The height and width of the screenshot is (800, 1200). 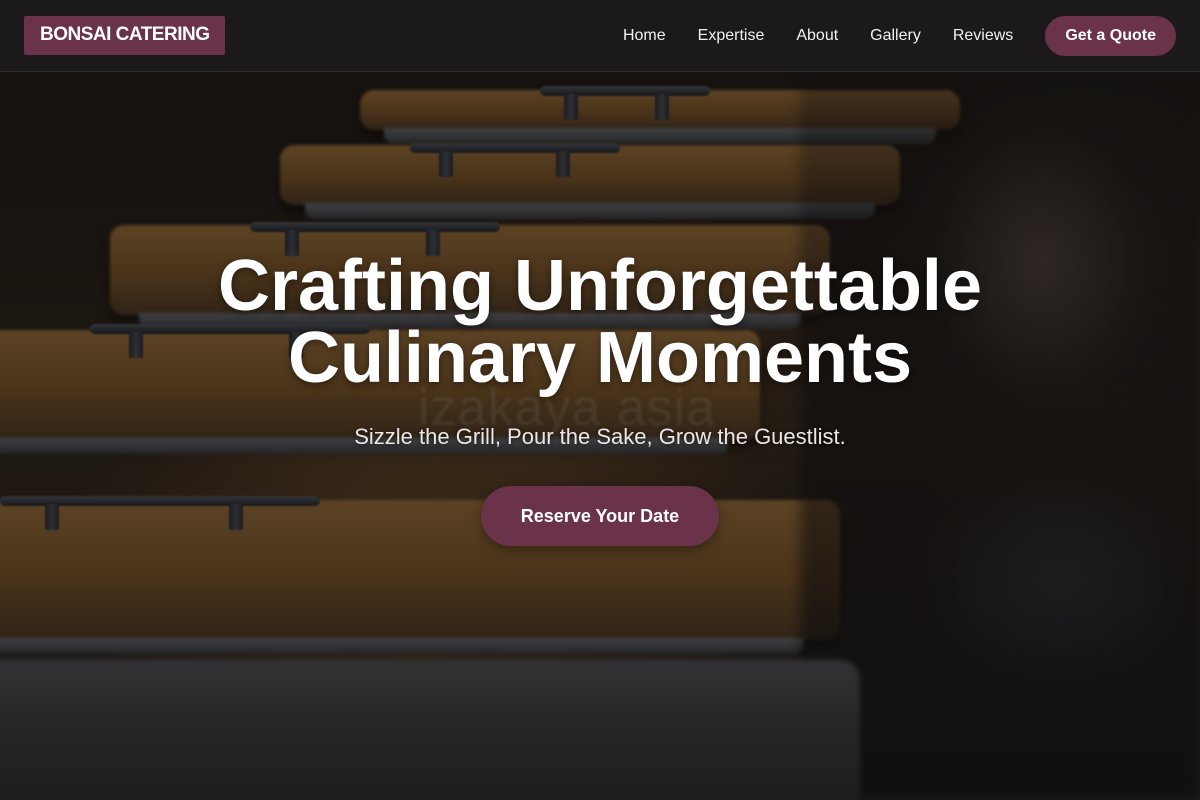 What do you see at coordinates (983, 36) in the screenshot?
I see `nav-link-reviews: Reviews` at bounding box center [983, 36].